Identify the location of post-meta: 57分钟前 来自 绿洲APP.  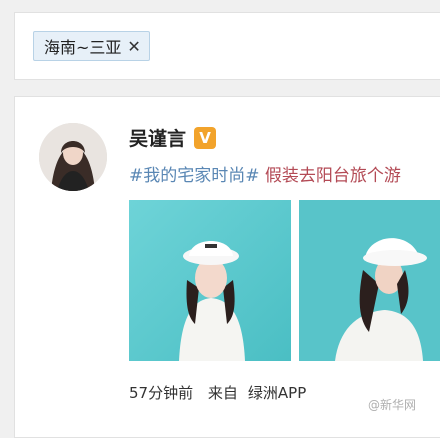
(222, 392).